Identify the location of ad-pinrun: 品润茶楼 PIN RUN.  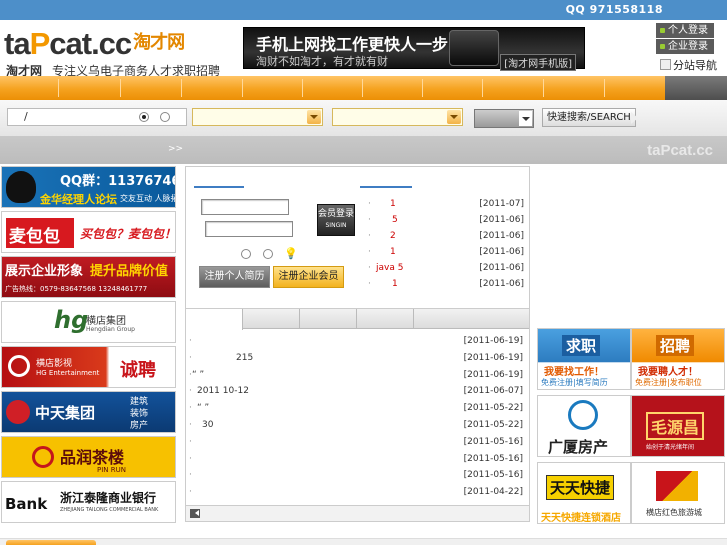
(88, 457).